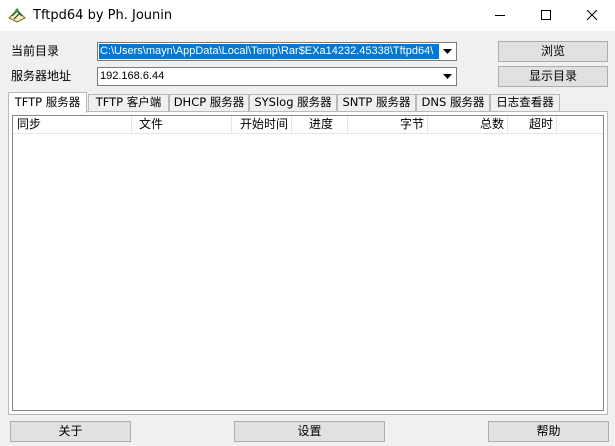 This screenshot has height=446, width=615. Describe the element at coordinates (388, 124) in the screenshot. I see `column-header-bytes: 字节` at that location.